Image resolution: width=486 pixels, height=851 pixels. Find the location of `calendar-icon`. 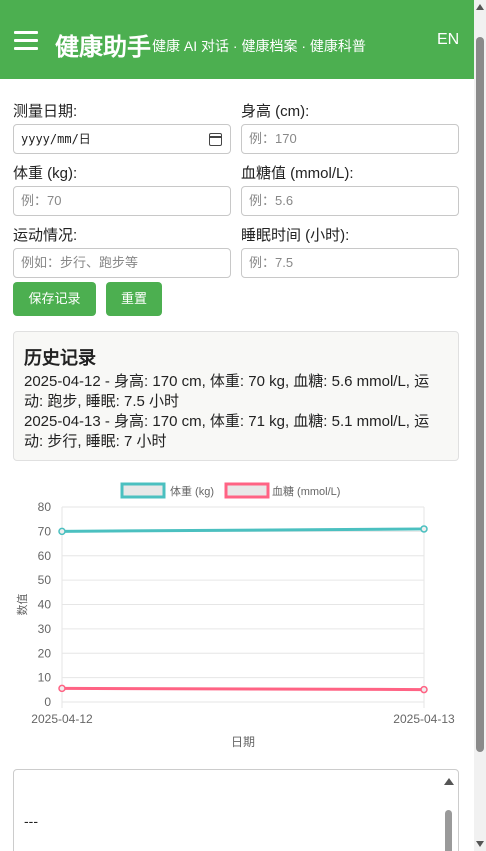

calendar-icon is located at coordinates (215, 139).